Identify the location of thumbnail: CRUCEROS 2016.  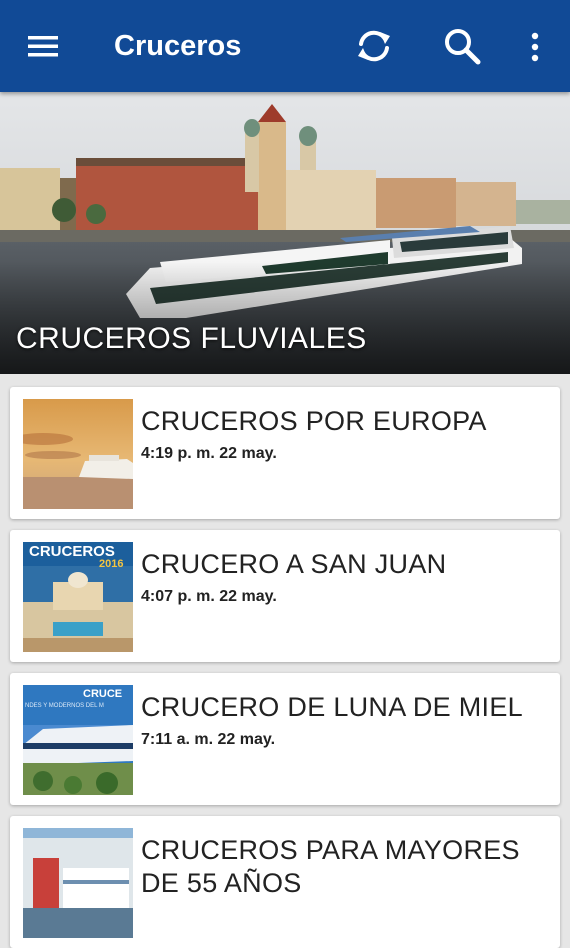
(78, 597).